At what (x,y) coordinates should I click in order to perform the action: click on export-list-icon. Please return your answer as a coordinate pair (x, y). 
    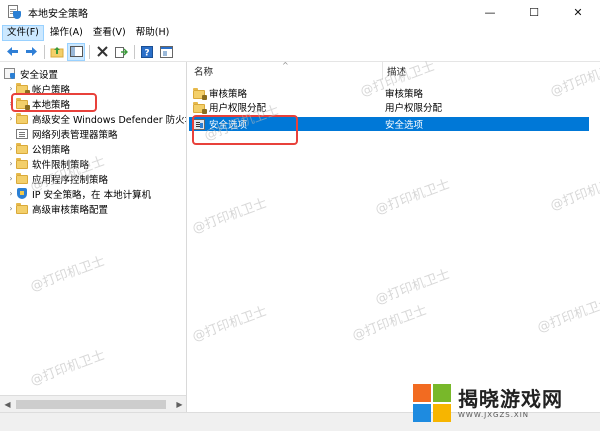
    Looking at the image, I should click on (121, 52).